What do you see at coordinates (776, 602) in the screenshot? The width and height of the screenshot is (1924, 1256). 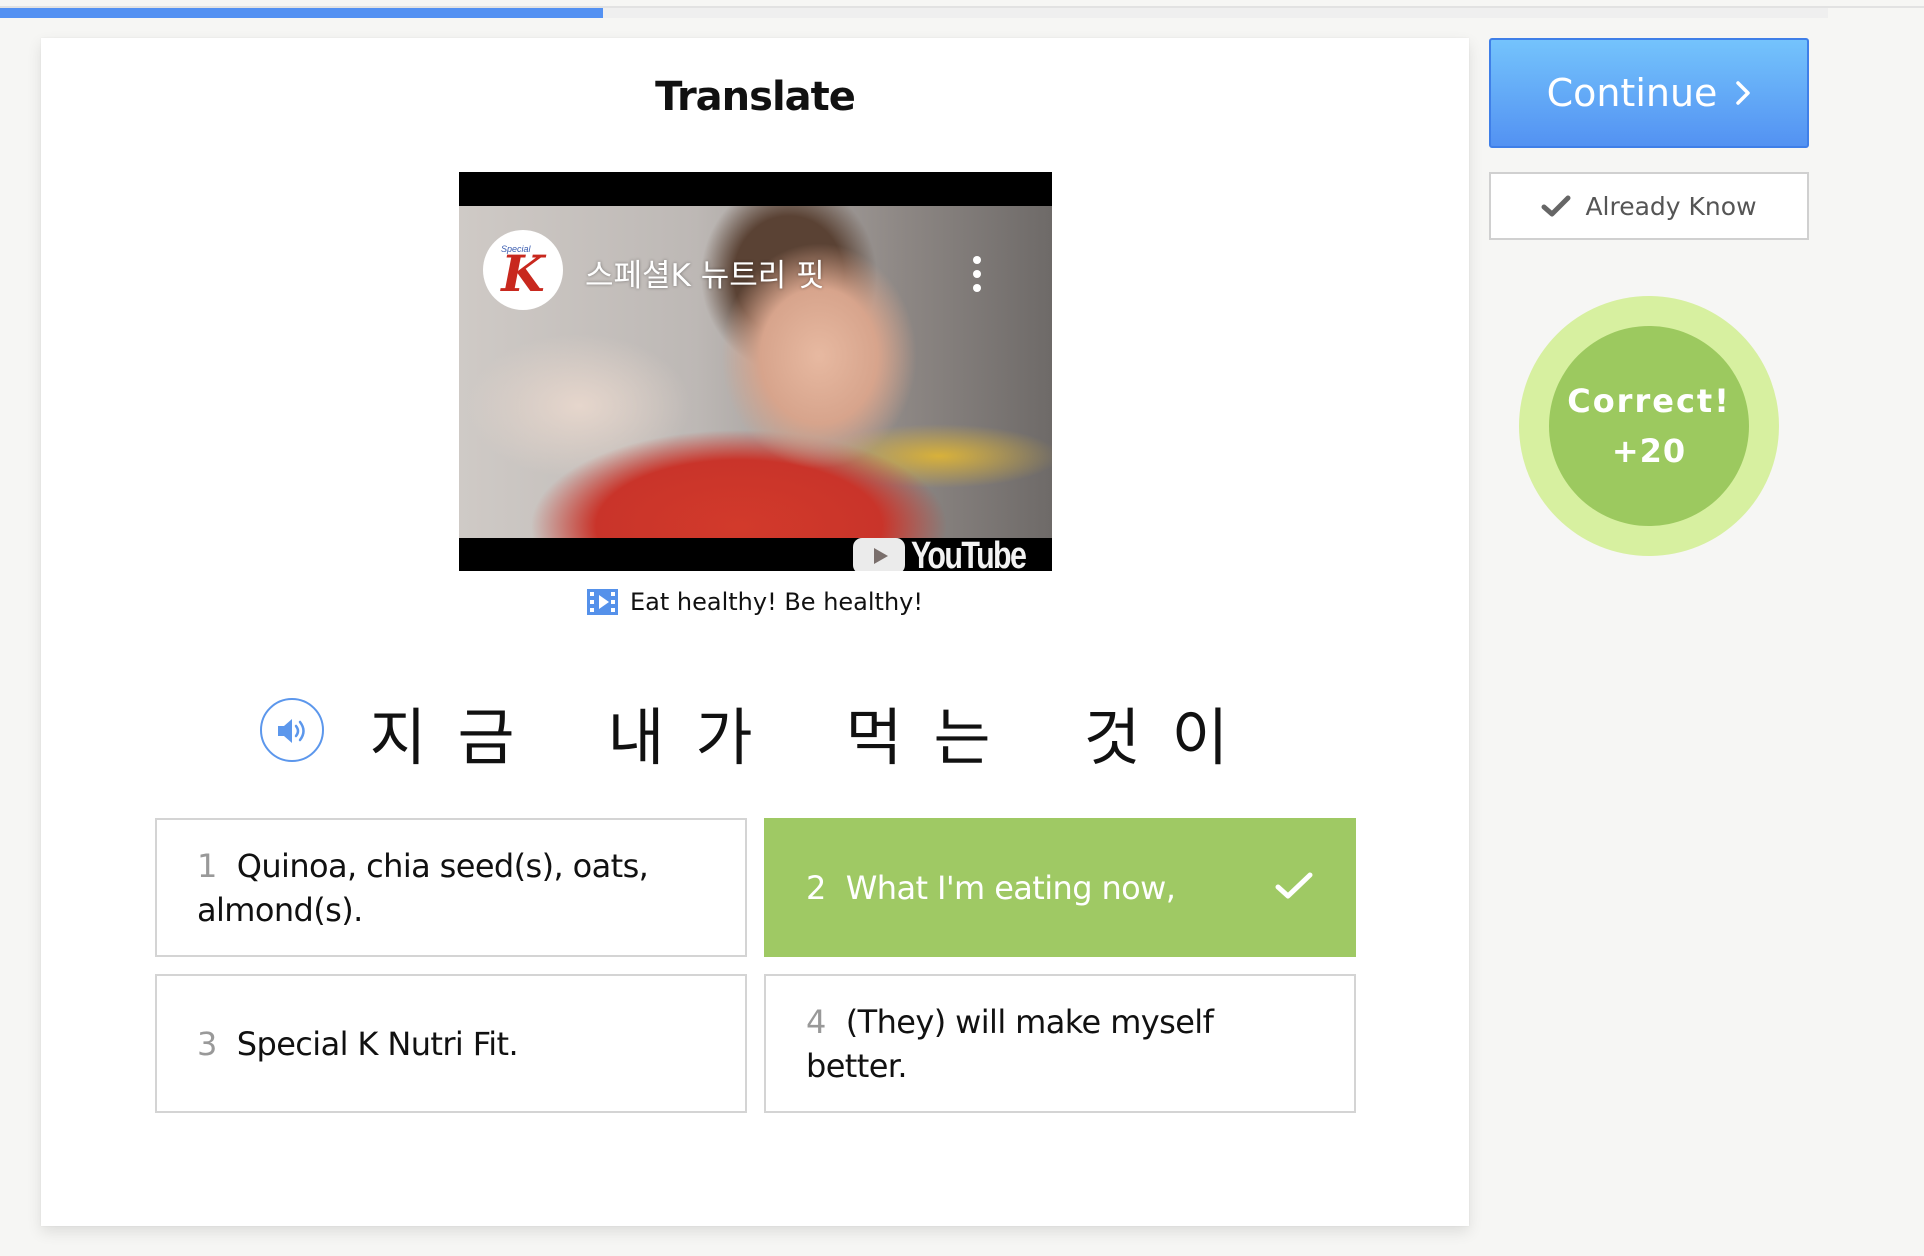 I see `caption-text: Eat healthy! Be healthy!` at bounding box center [776, 602].